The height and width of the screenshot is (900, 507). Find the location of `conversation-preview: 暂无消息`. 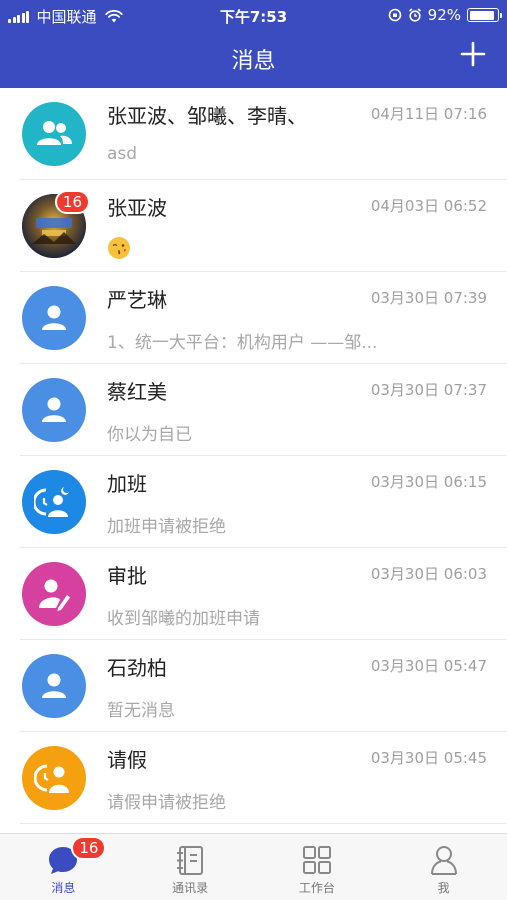

conversation-preview: 暂无消息 is located at coordinates (141, 711).